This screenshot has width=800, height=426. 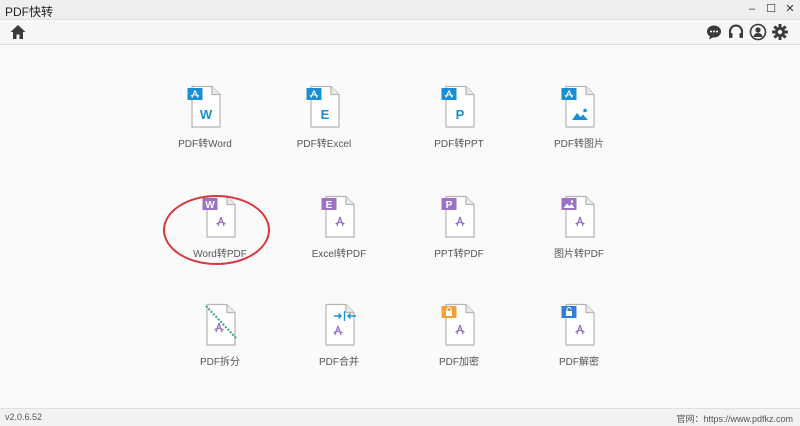 I want to click on maximize-button: ☐, so click(x=771, y=9).